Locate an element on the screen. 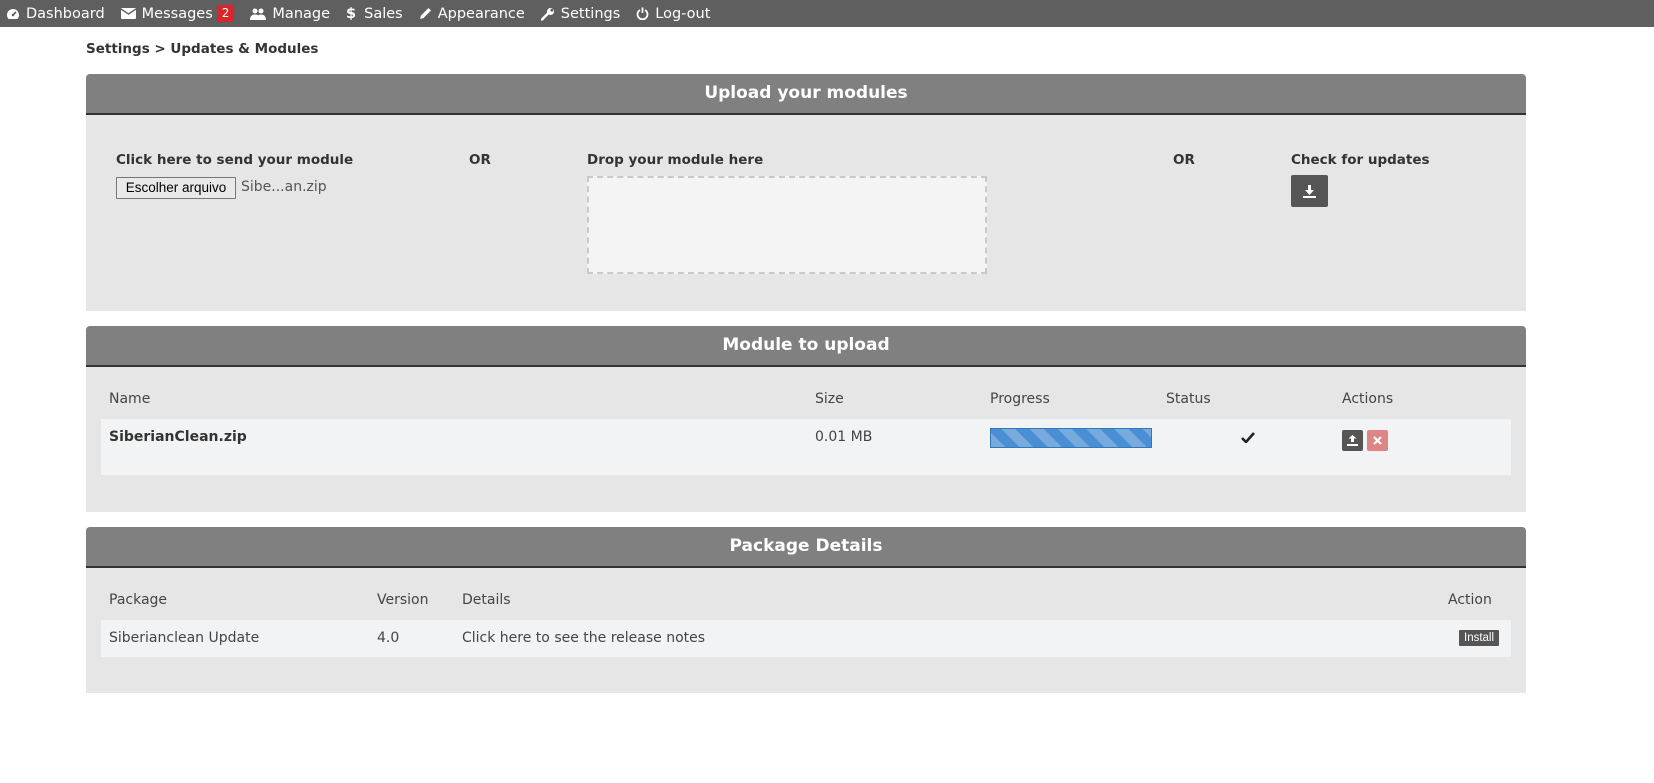  download-icon is located at coordinates (1309, 191).